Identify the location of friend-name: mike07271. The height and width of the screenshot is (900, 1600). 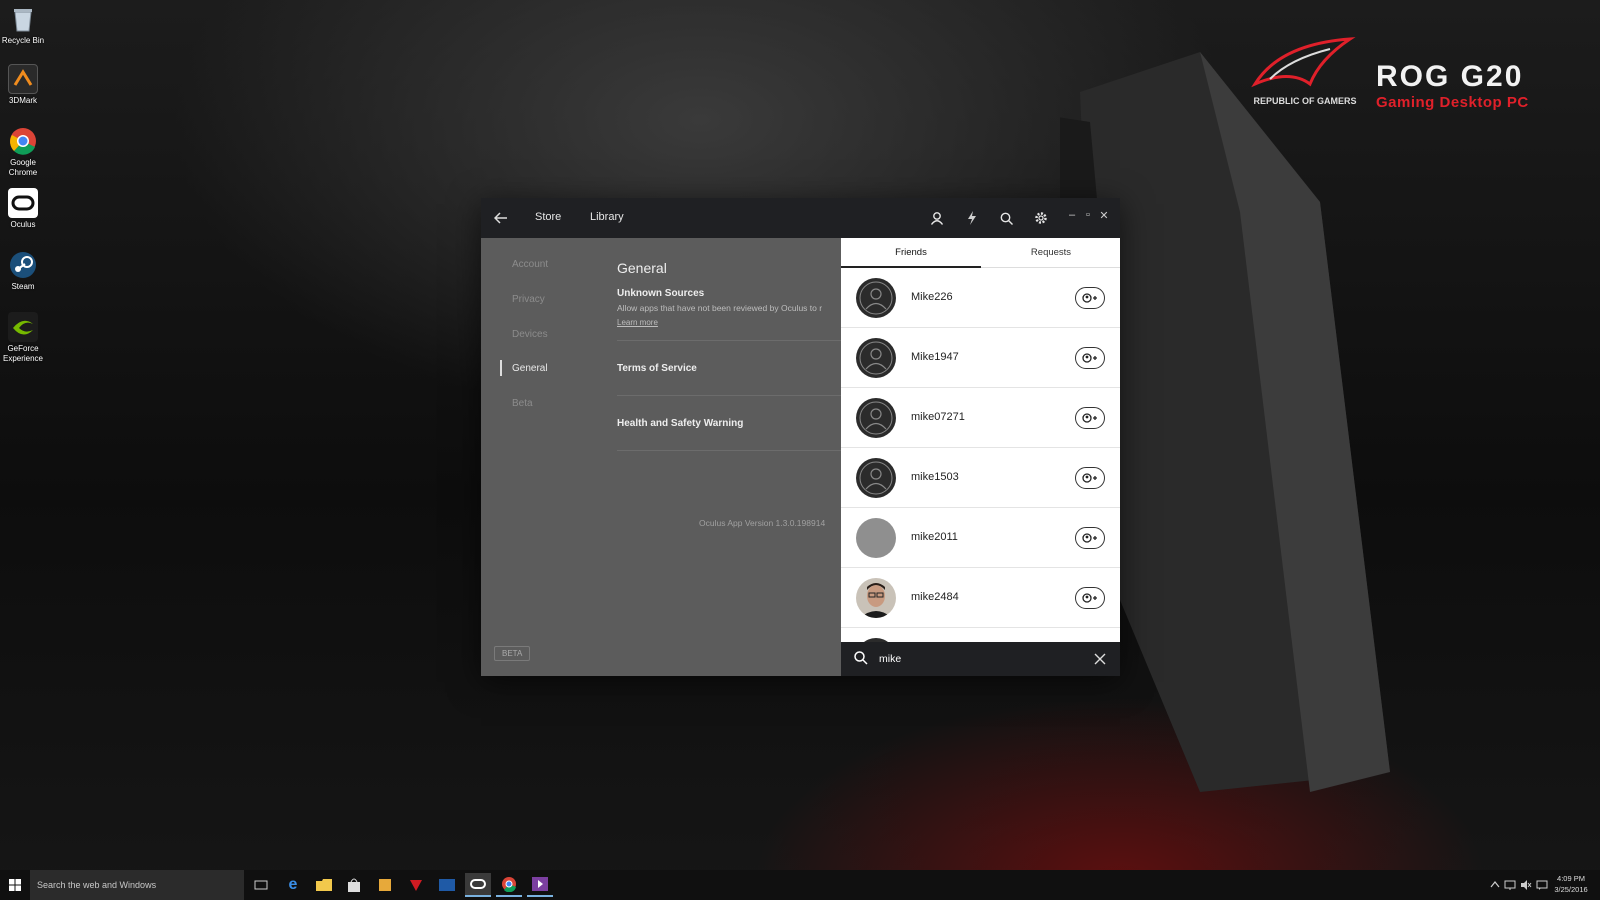
(938, 417).